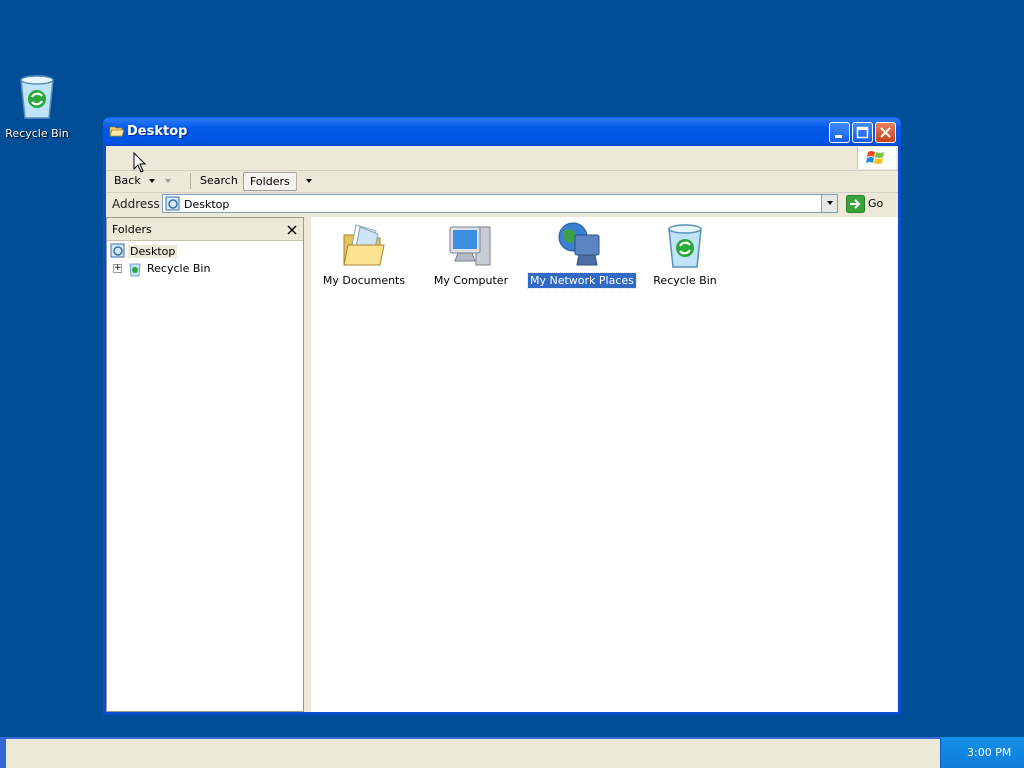 This screenshot has height=768, width=1024. I want to click on my-computer-icon, so click(470, 246).